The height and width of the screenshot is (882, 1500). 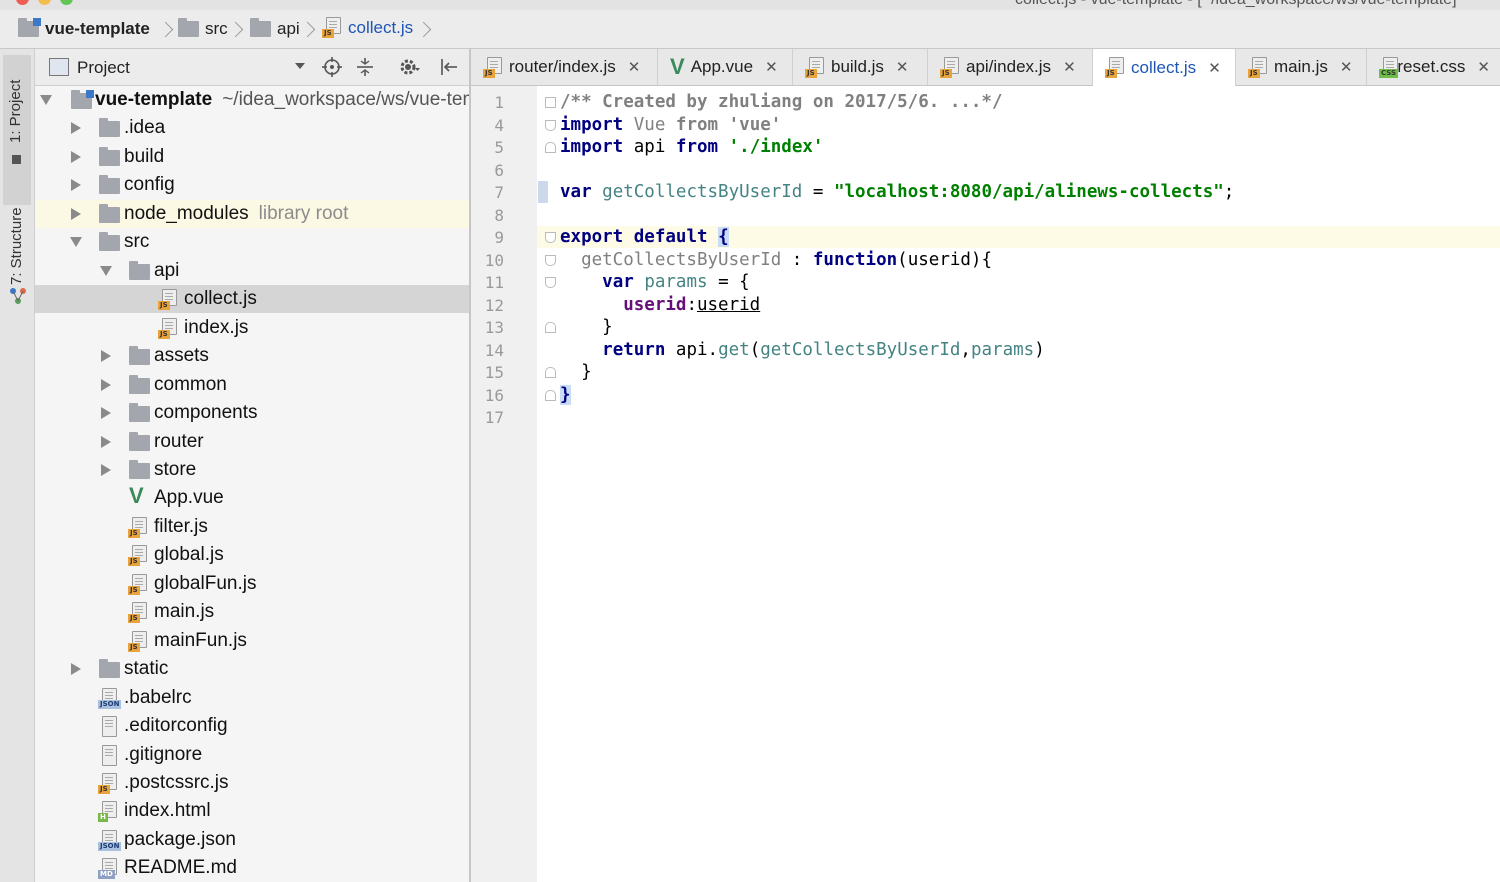 I want to click on tree-item-mainfun-js: JS mainFun.js, so click(x=252, y=641).